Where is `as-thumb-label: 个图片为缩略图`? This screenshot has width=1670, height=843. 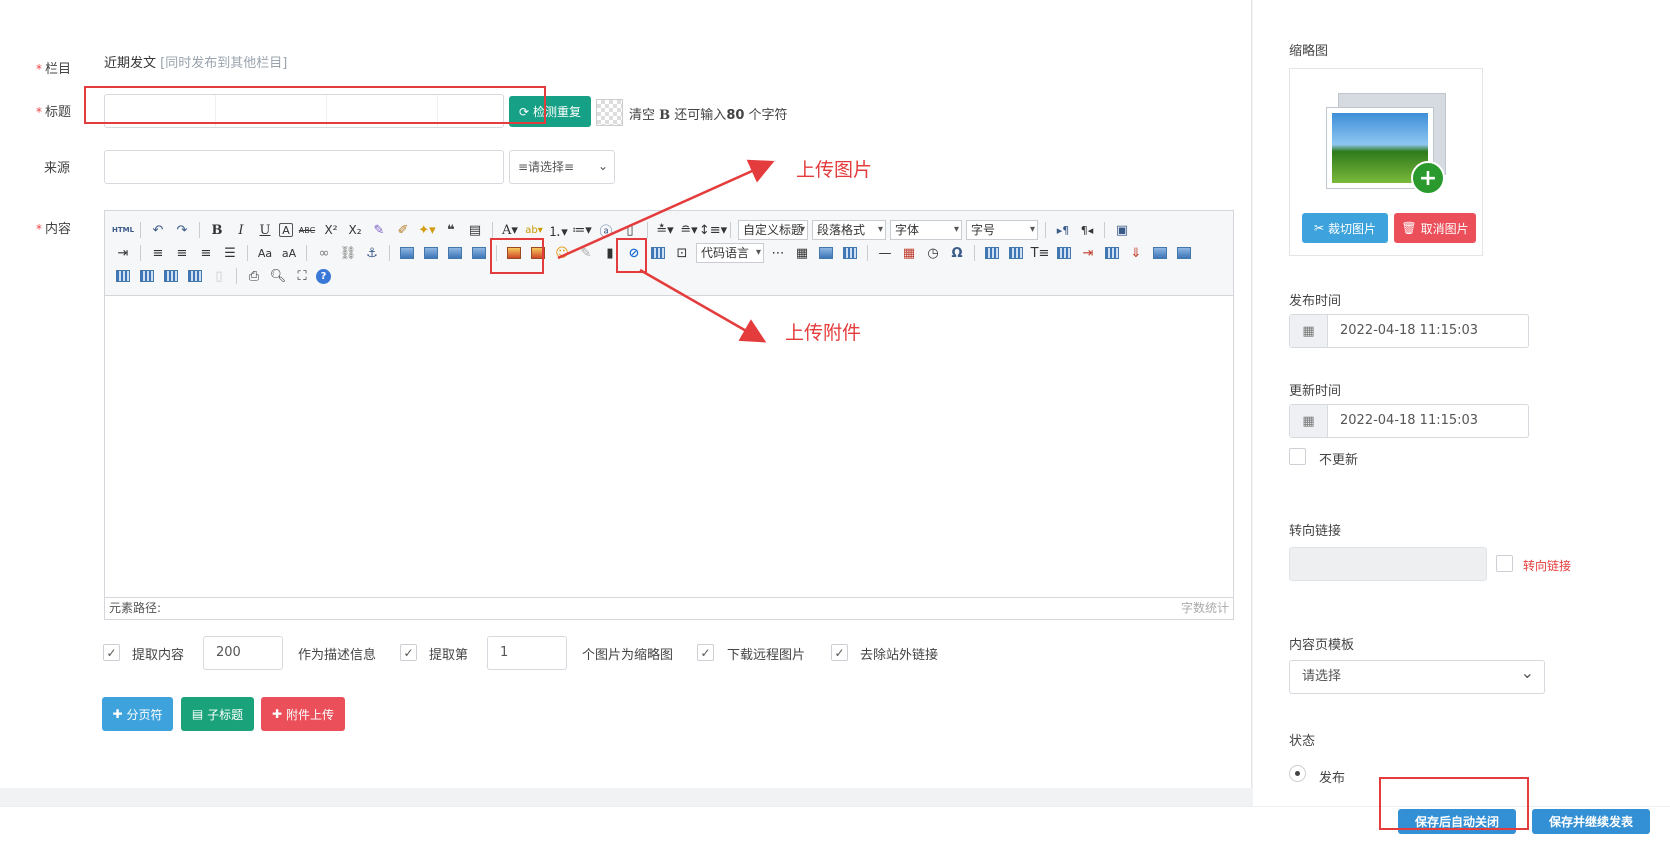 as-thumb-label: 个图片为缩略图 is located at coordinates (628, 655).